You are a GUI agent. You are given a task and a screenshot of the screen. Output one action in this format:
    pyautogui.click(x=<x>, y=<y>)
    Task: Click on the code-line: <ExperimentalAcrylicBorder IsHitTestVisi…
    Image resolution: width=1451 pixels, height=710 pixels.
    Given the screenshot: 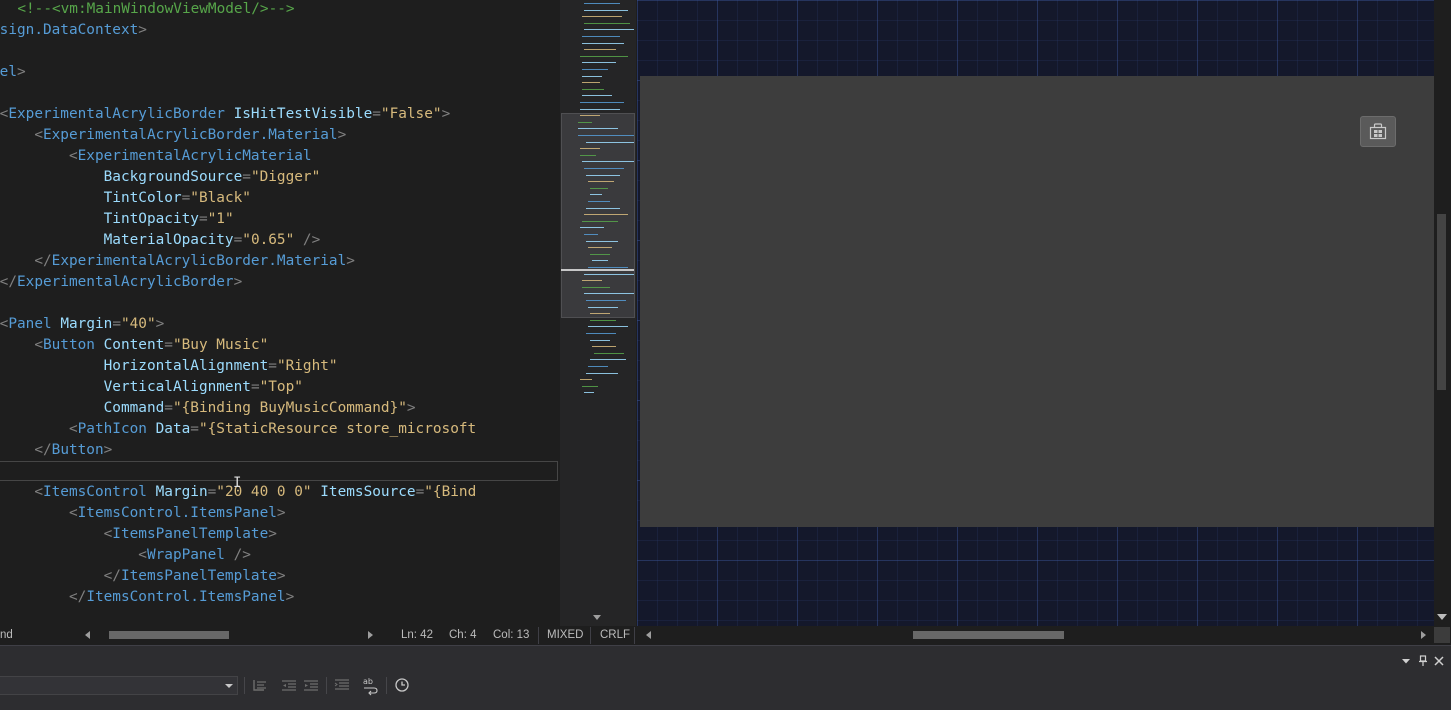 What is the action you would take?
    pyautogui.click(x=225, y=114)
    